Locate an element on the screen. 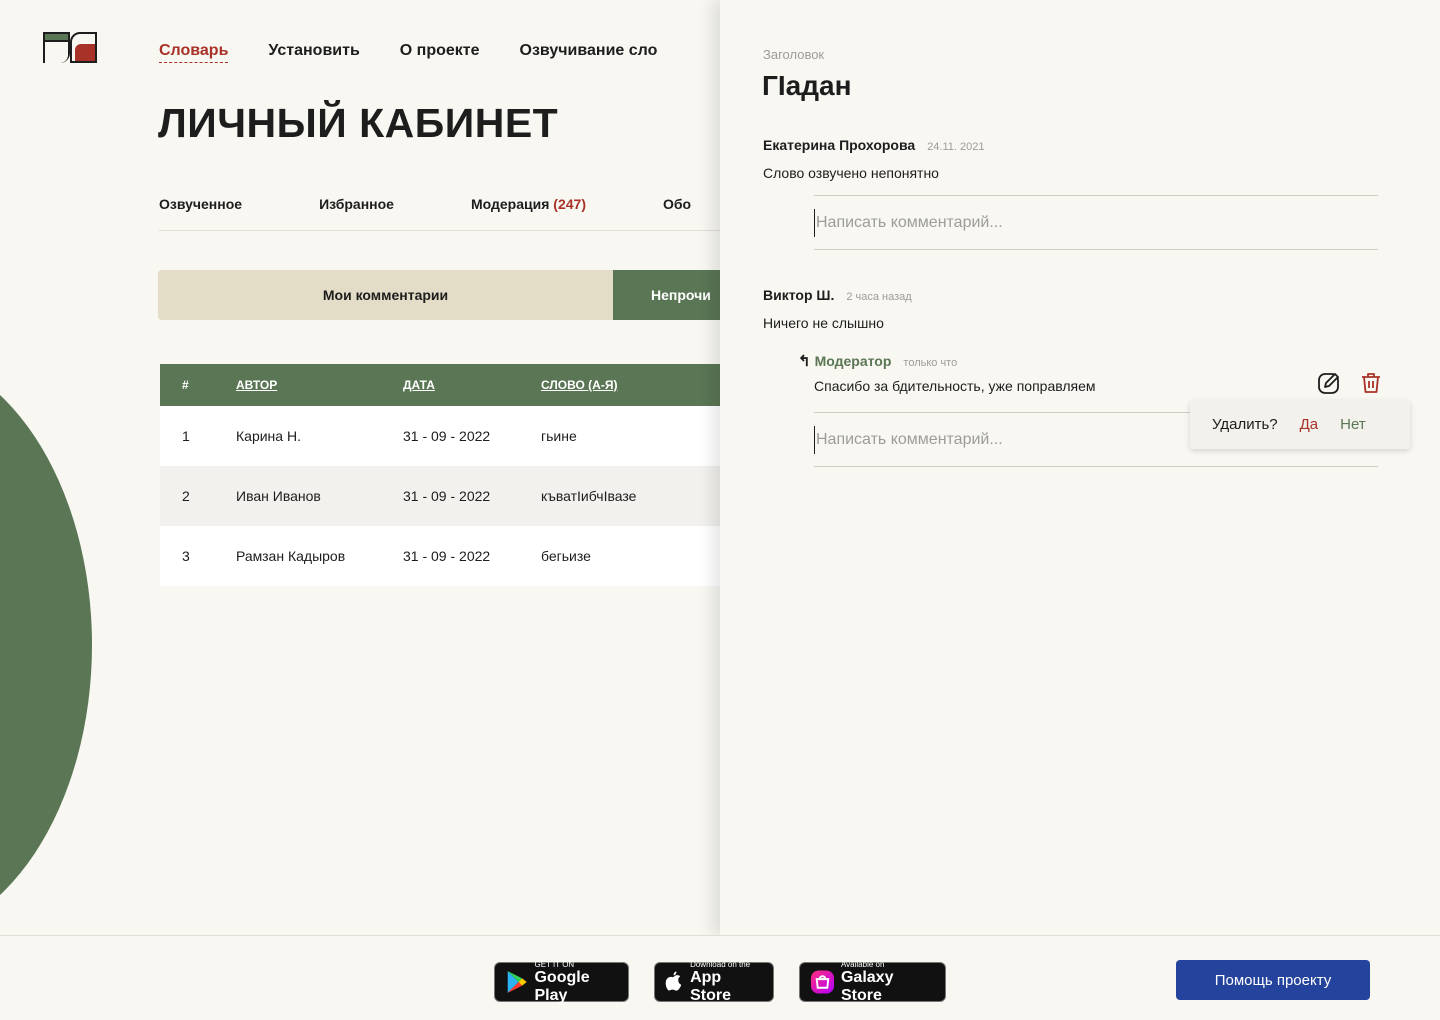 The height and width of the screenshot is (1020, 1440). row-author: Рамзан Кадыров is located at coordinates (291, 556).